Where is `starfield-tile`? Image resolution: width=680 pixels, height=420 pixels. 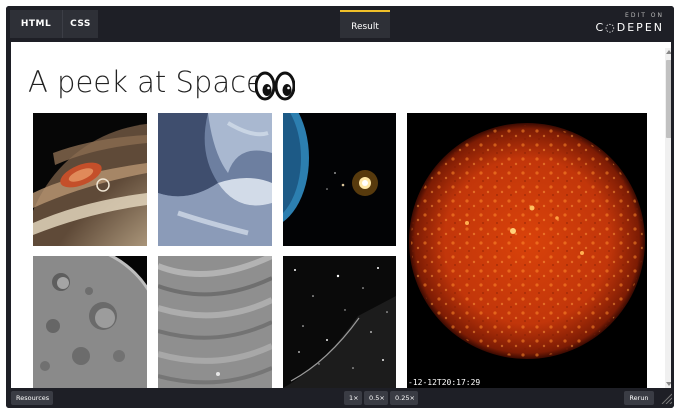 starfield-tile is located at coordinates (339, 322).